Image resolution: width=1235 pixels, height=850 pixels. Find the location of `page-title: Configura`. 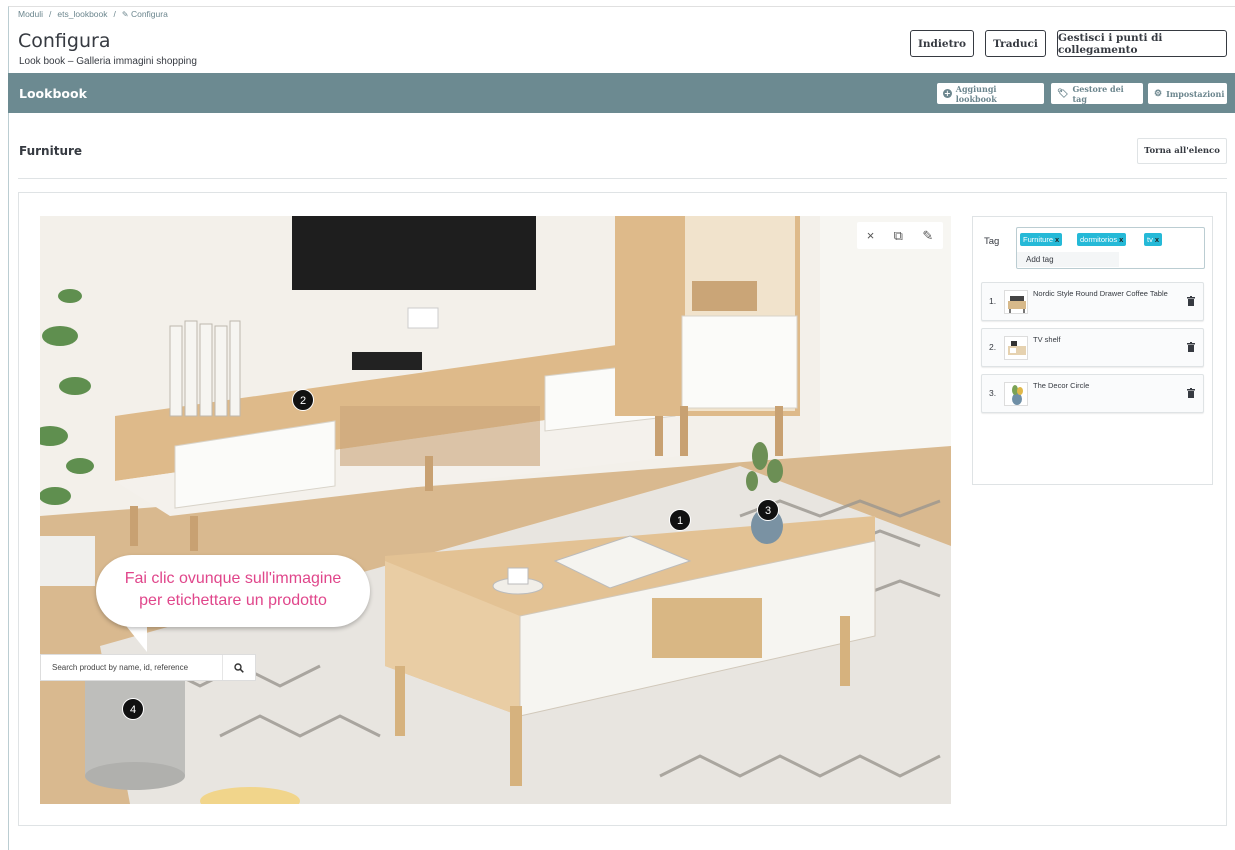

page-title: Configura is located at coordinates (64, 41).